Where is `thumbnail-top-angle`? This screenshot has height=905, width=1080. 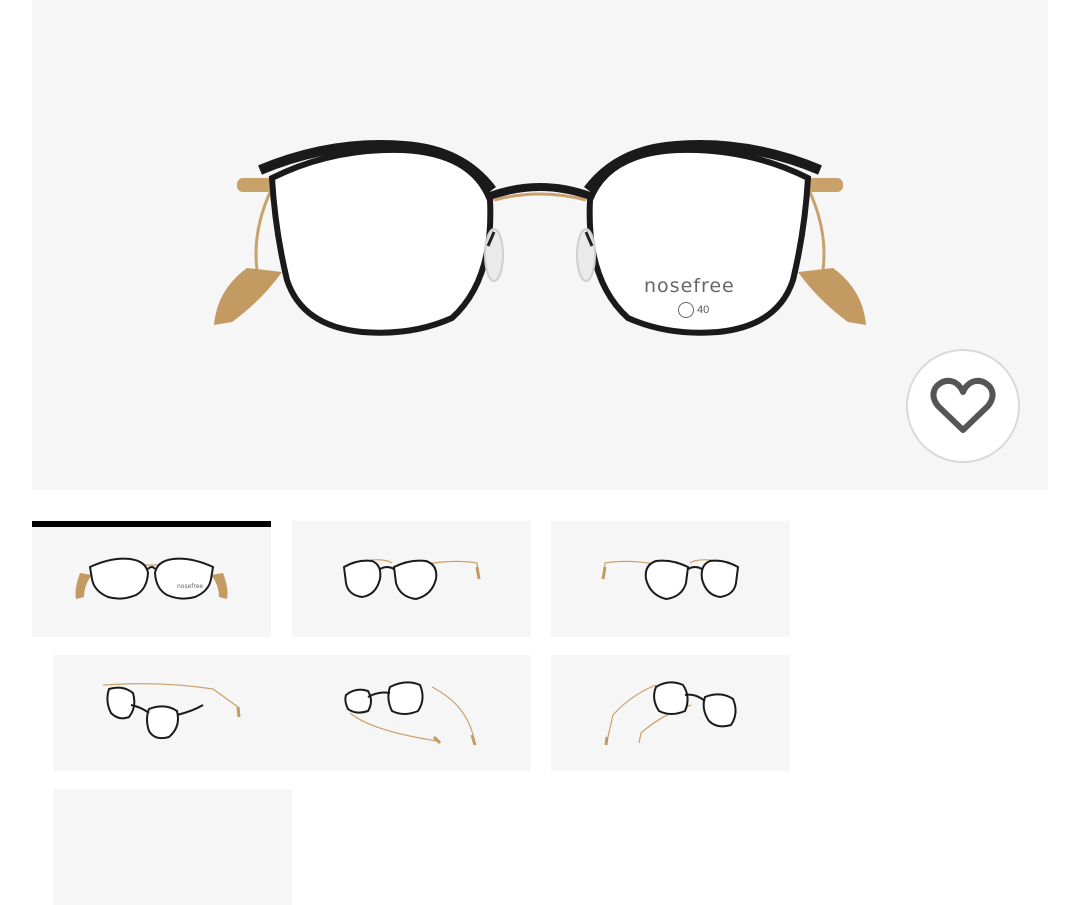
thumbnail-top-angle is located at coordinates (411, 713).